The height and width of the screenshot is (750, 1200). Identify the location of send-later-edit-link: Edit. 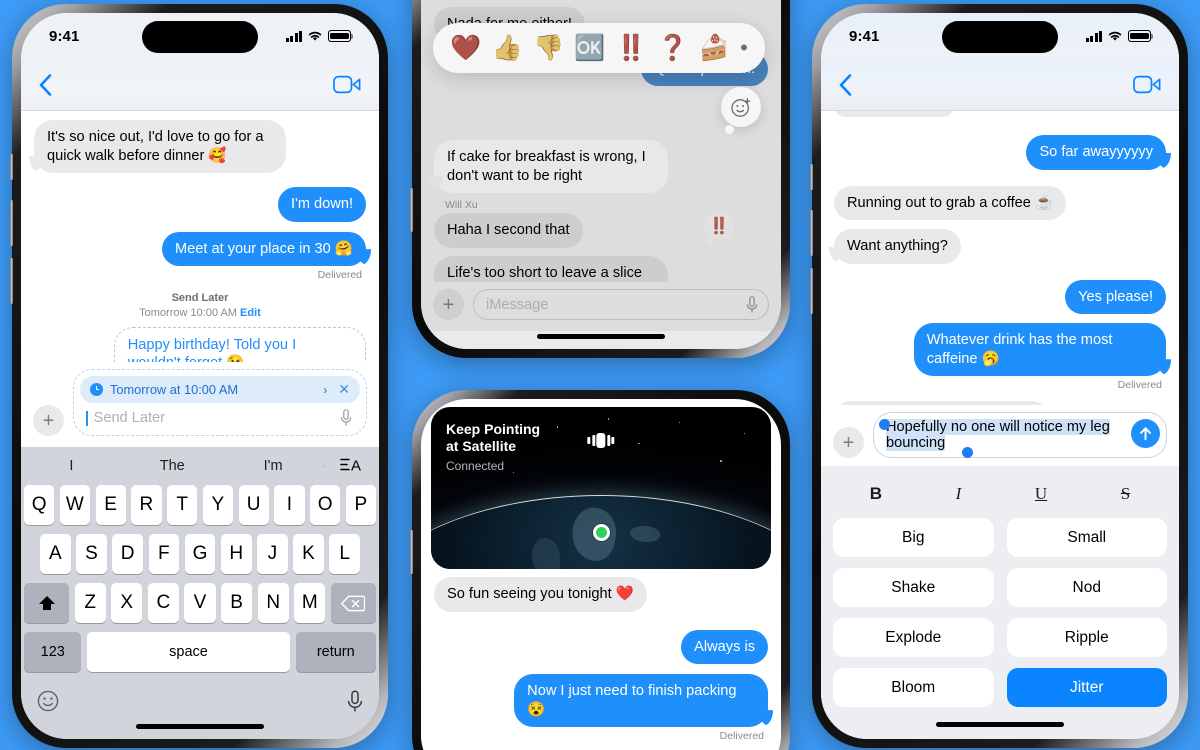
(250, 313).